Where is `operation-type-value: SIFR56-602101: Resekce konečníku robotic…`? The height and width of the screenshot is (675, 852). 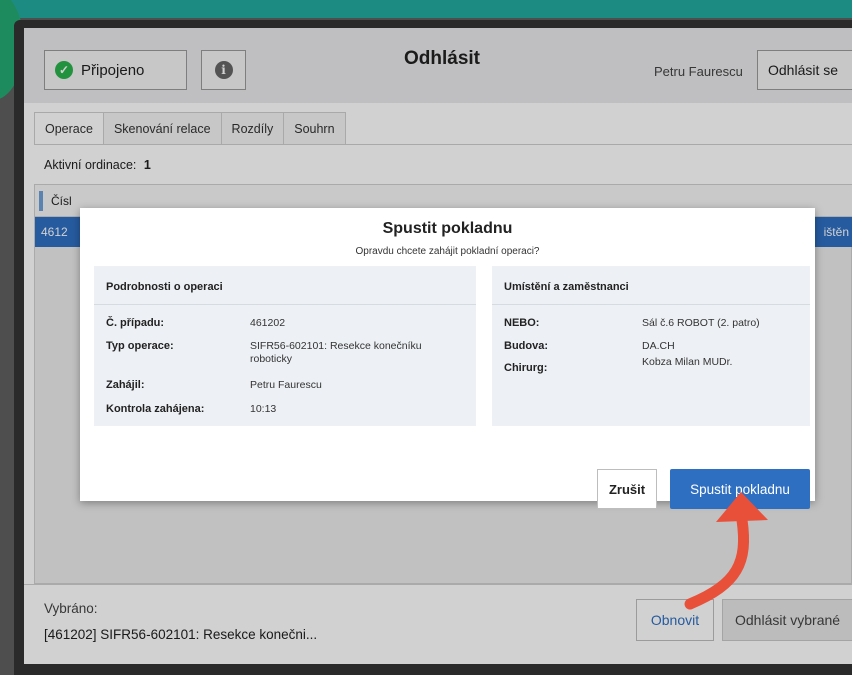
operation-type-value: SIFR56-602101: Resekce konečníku robotic… is located at coordinates (336, 352).